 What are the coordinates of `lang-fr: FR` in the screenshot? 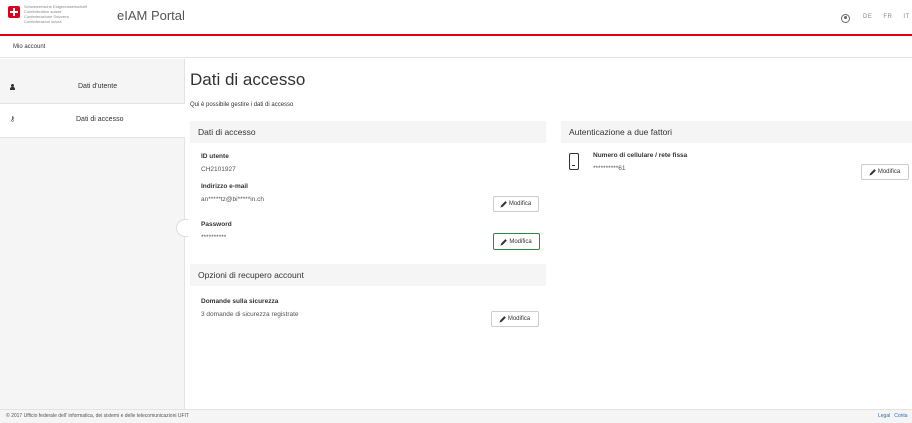 It's located at (887, 17).